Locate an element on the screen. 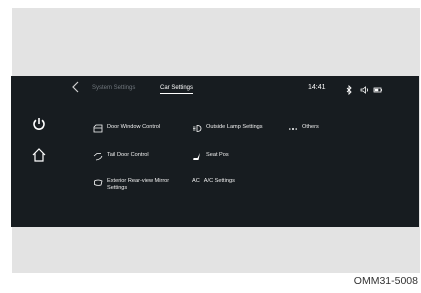 The image size is (421, 293). active-tab-underline is located at coordinates (177, 93).